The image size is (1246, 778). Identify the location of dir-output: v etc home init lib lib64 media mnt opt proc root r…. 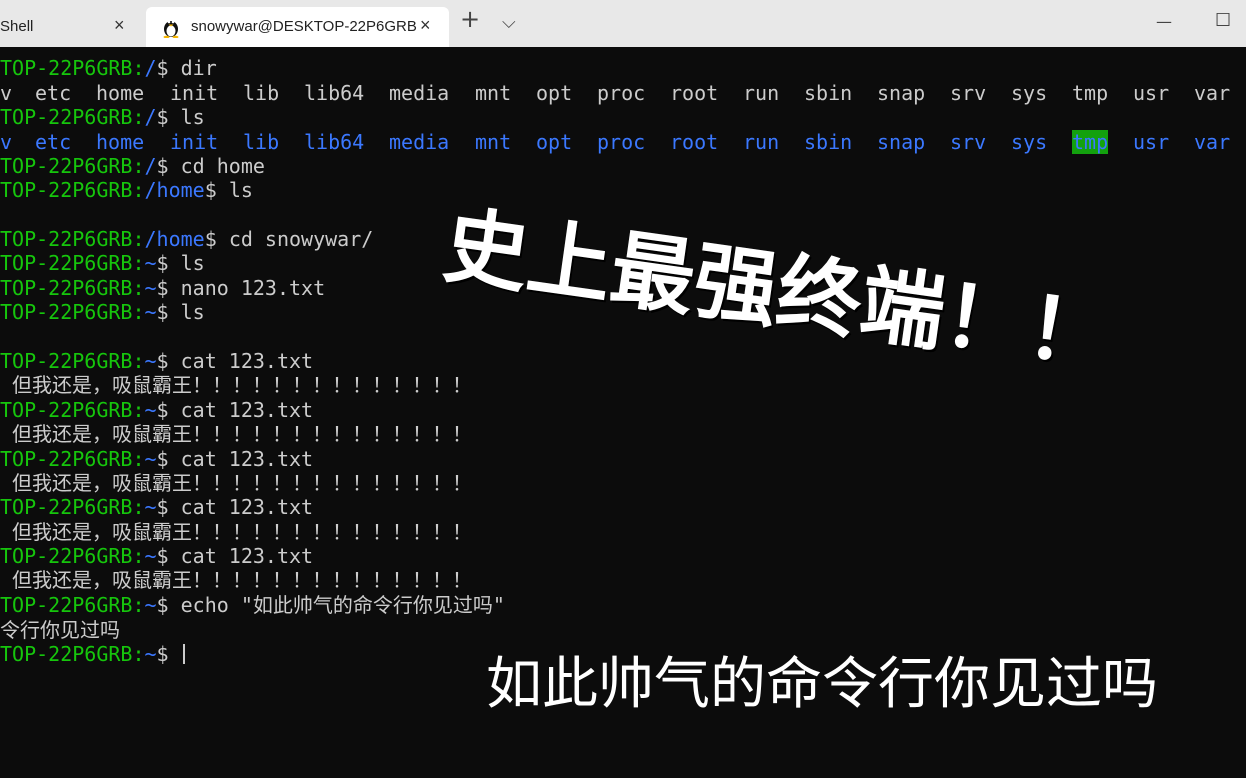
(623, 93).